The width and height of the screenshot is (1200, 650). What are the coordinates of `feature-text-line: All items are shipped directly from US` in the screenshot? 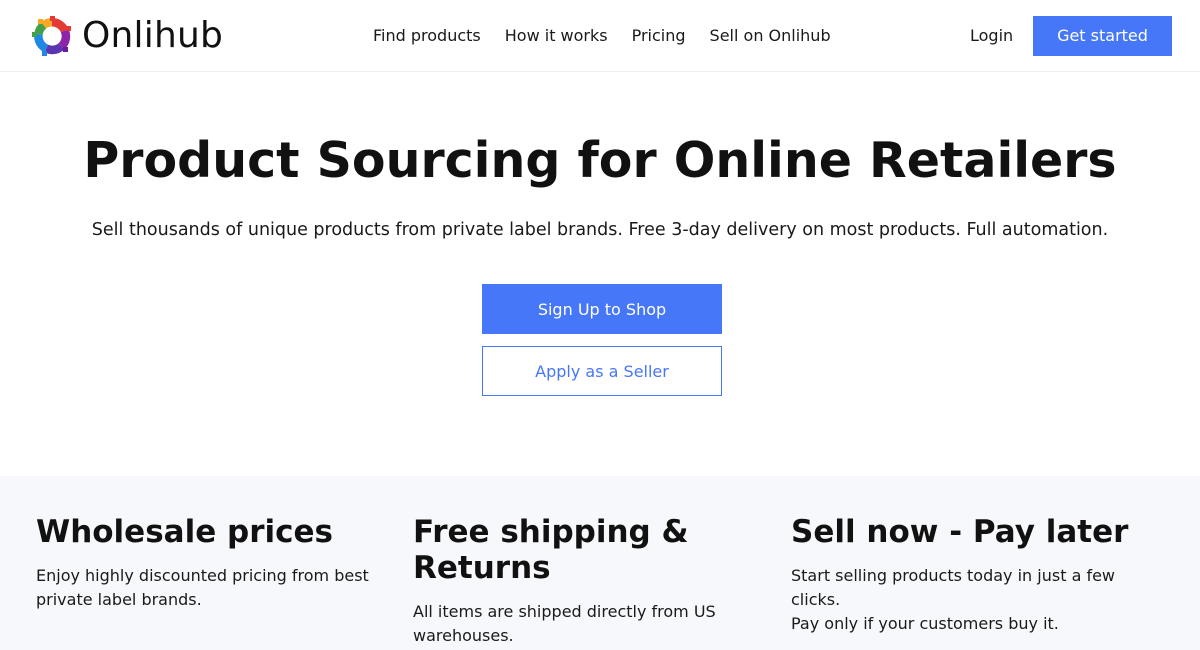 It's located at (564, 611).